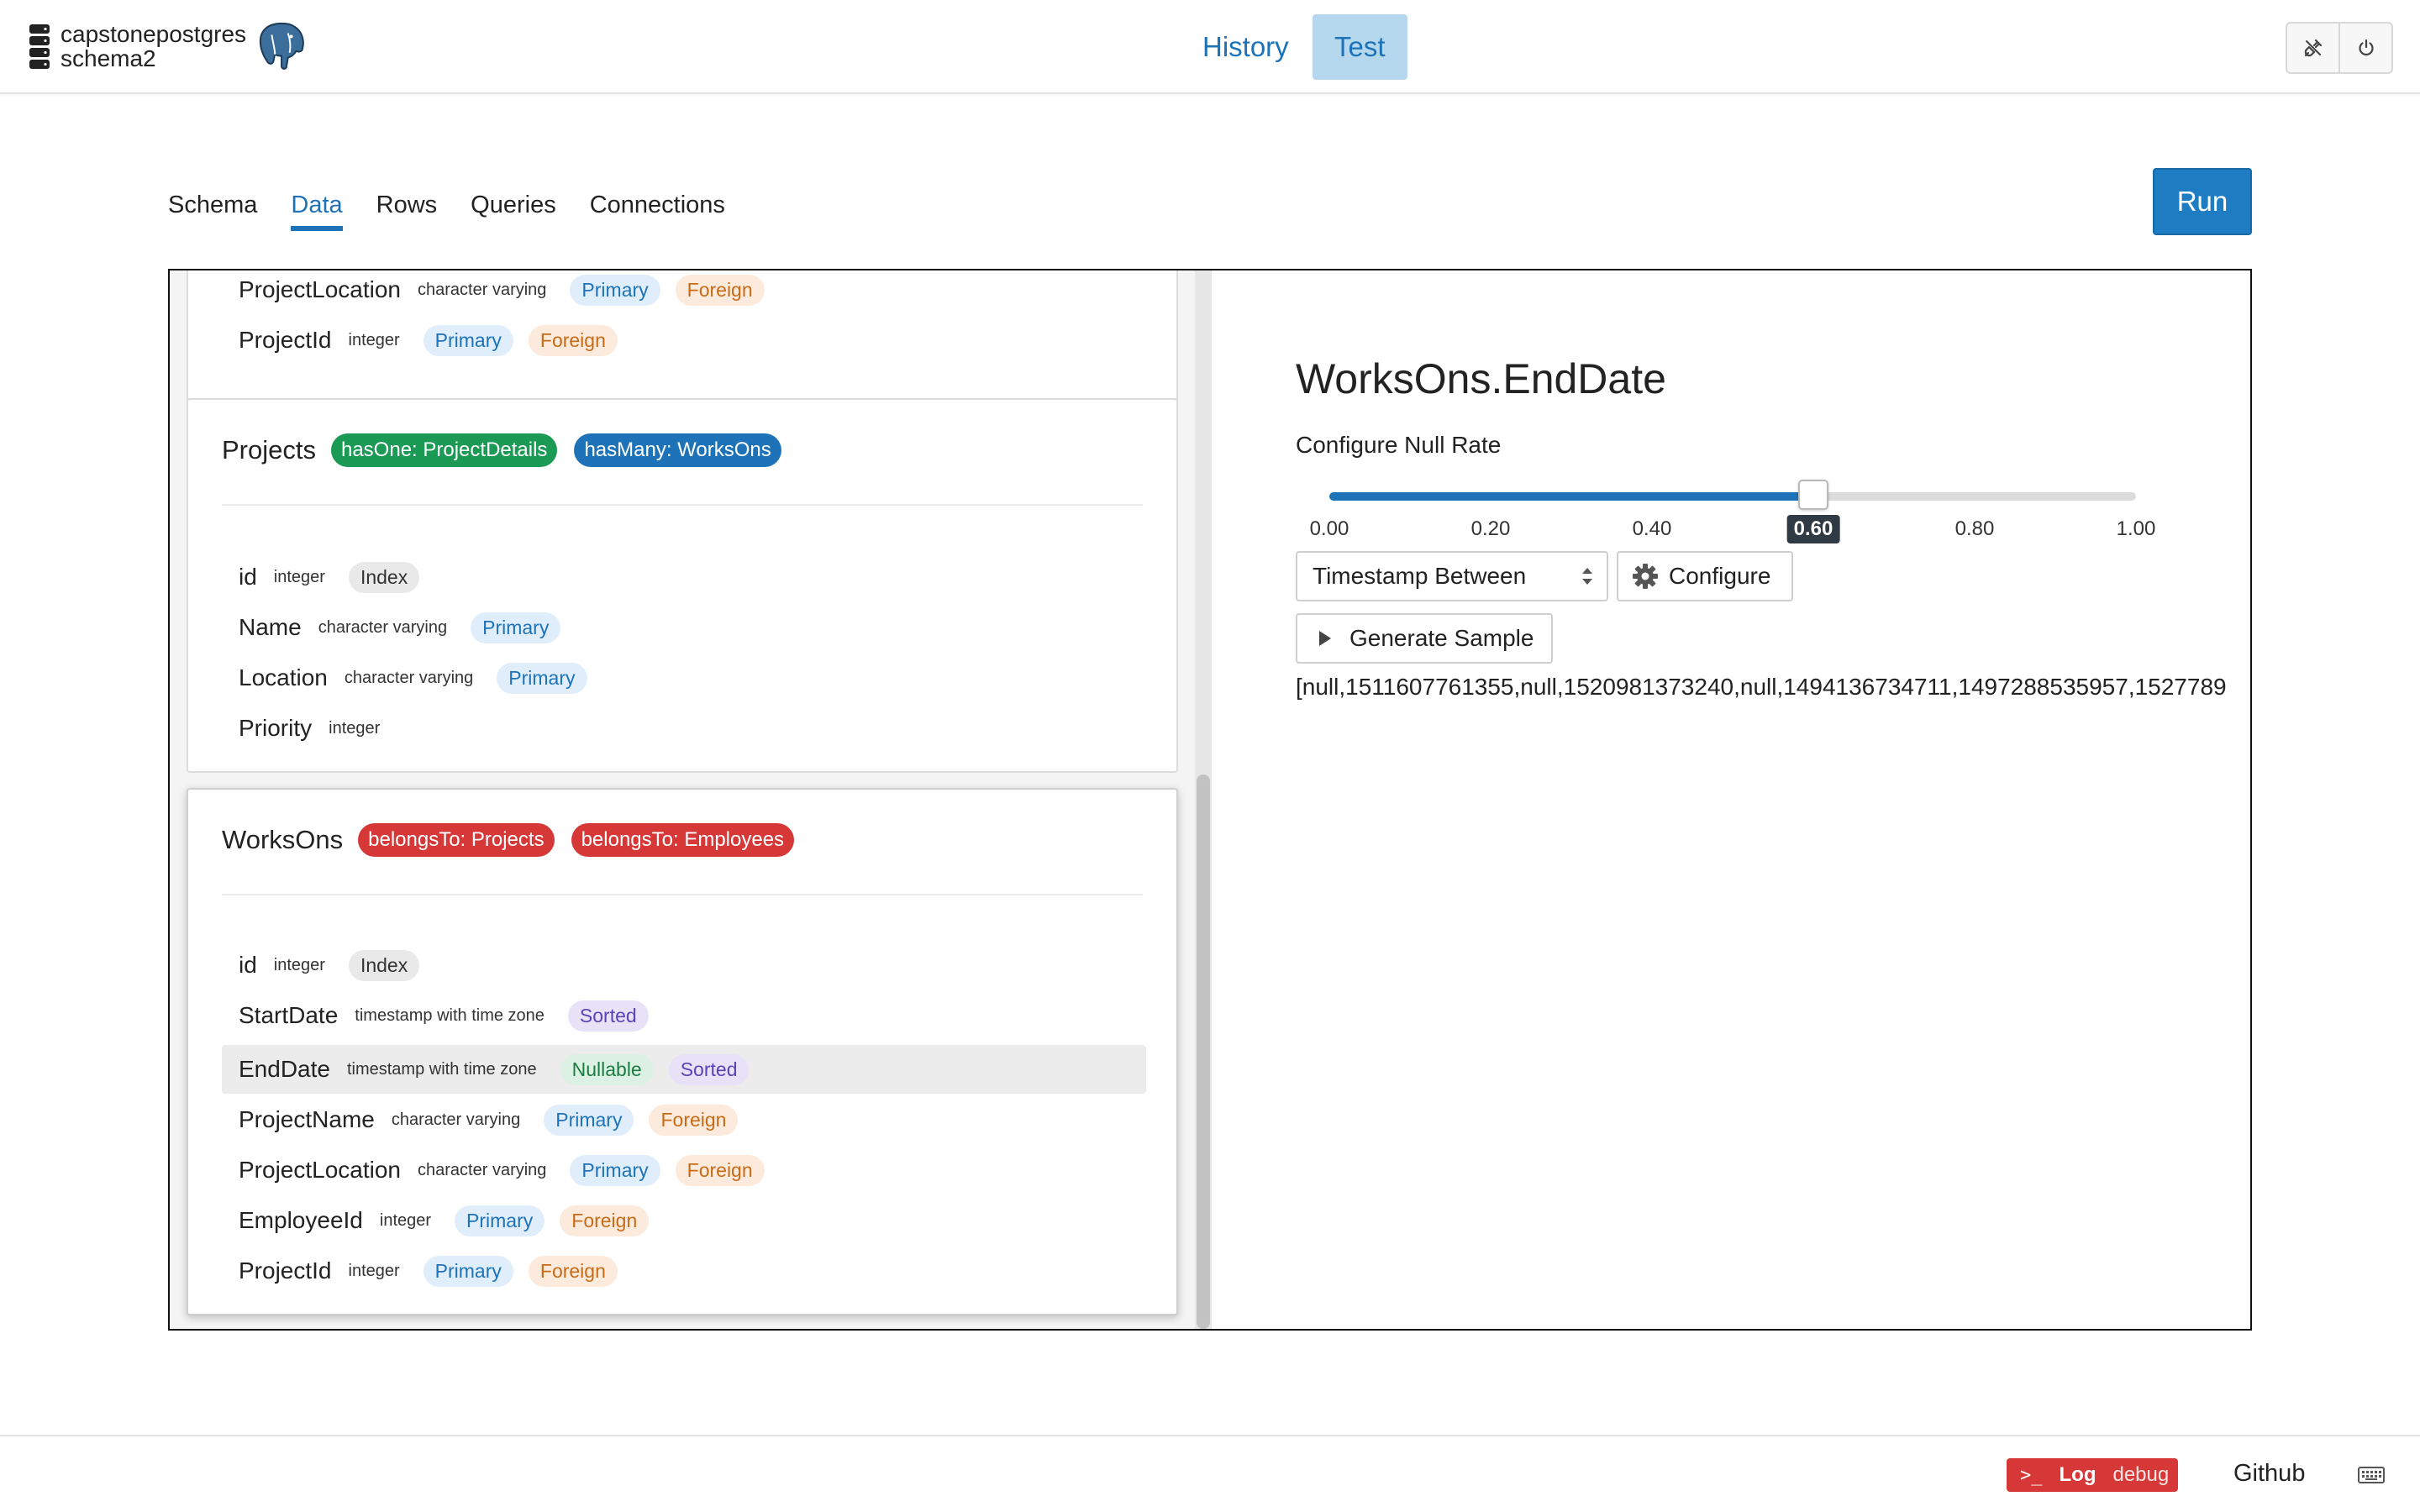  What do you see at coordinates (407, 211) in the screenshot?
I see `tab-rows: Rows` at bounding box center [407, 211].